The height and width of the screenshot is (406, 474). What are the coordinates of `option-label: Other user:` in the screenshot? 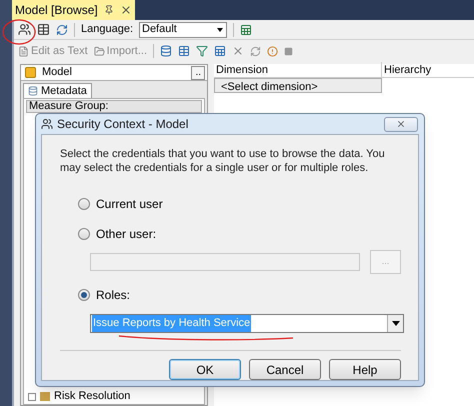 It's located at (126, 234).